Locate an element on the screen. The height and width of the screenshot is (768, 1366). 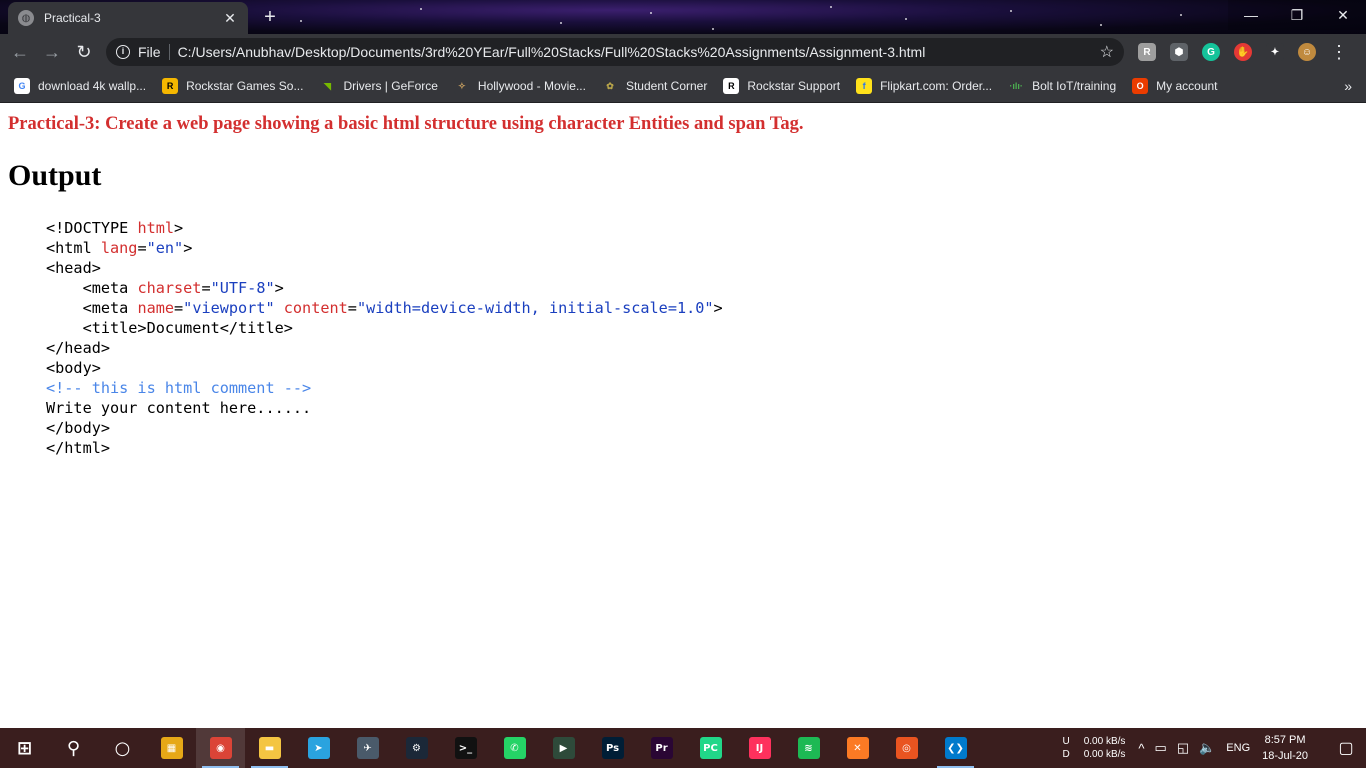
back-button: ← is located at coordinates (20, 52).